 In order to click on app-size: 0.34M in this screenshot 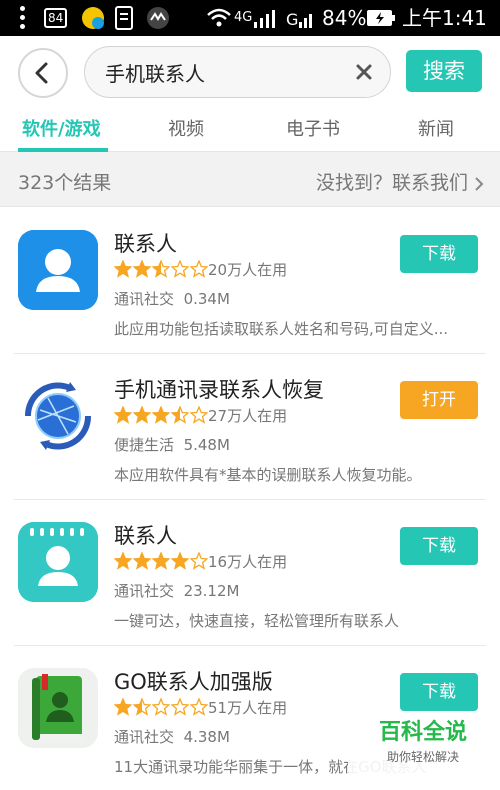, I will do `click(206, 299)`.